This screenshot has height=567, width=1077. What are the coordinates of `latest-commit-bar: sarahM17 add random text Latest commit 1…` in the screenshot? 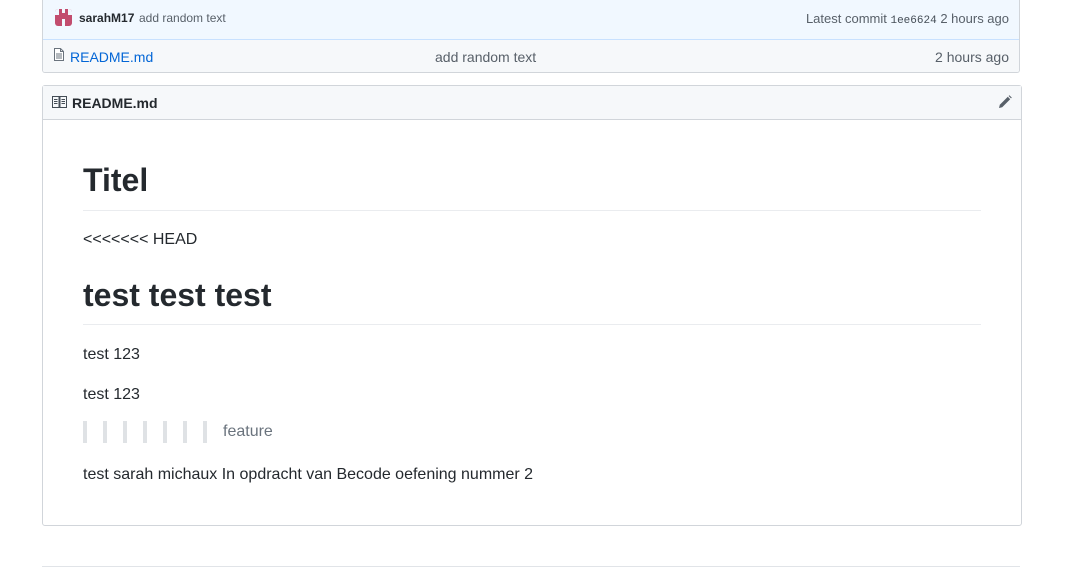 It's located at (531, 20).